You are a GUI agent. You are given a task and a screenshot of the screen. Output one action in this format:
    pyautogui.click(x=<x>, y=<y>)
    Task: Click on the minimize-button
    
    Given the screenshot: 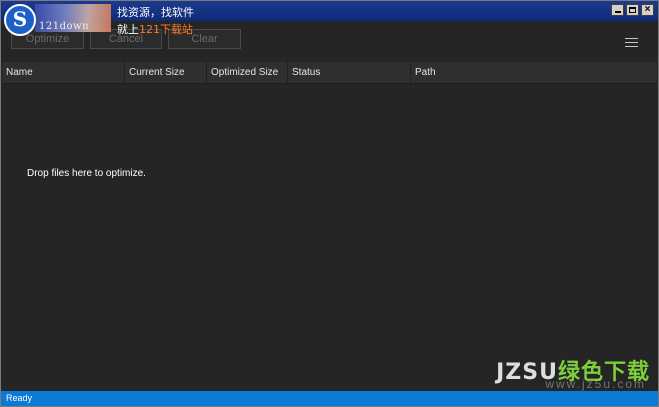 What is the action you would take?
    pyautogui.click(x=617, y=10)
    